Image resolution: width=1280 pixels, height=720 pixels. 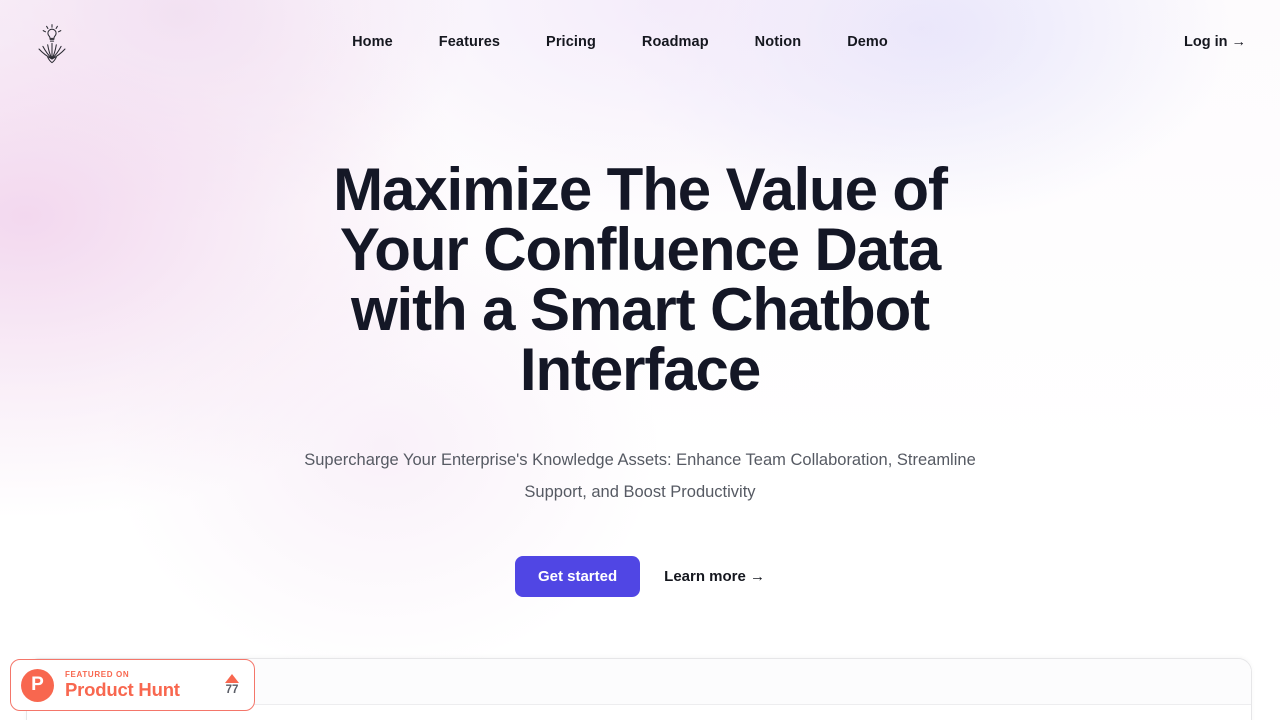 What do you see at coordinates (232, 689) in the screenshot?
I see `product-hunt-count: 77` at bounding box center [232, 689].